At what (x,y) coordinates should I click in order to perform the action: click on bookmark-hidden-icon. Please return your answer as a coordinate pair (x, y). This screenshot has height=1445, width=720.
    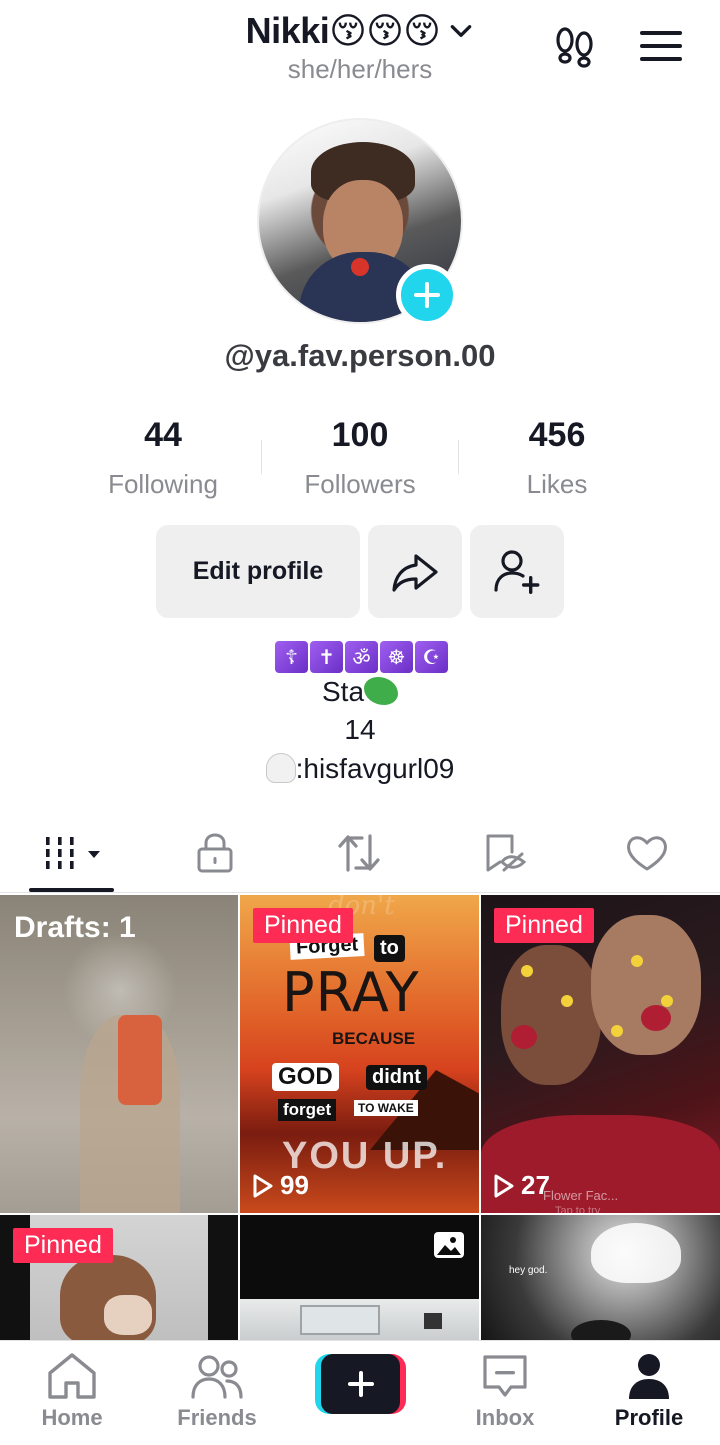
    Looking at the image, I should click on (506, 853).